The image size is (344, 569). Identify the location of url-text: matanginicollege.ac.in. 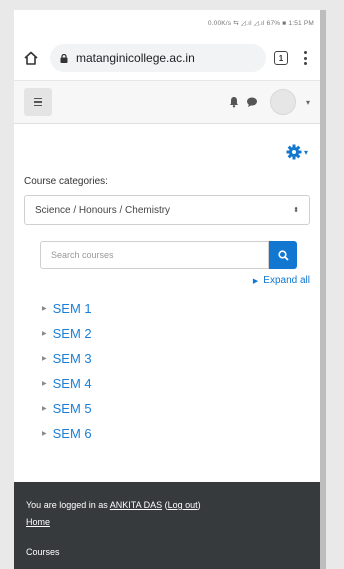
(135, 58).